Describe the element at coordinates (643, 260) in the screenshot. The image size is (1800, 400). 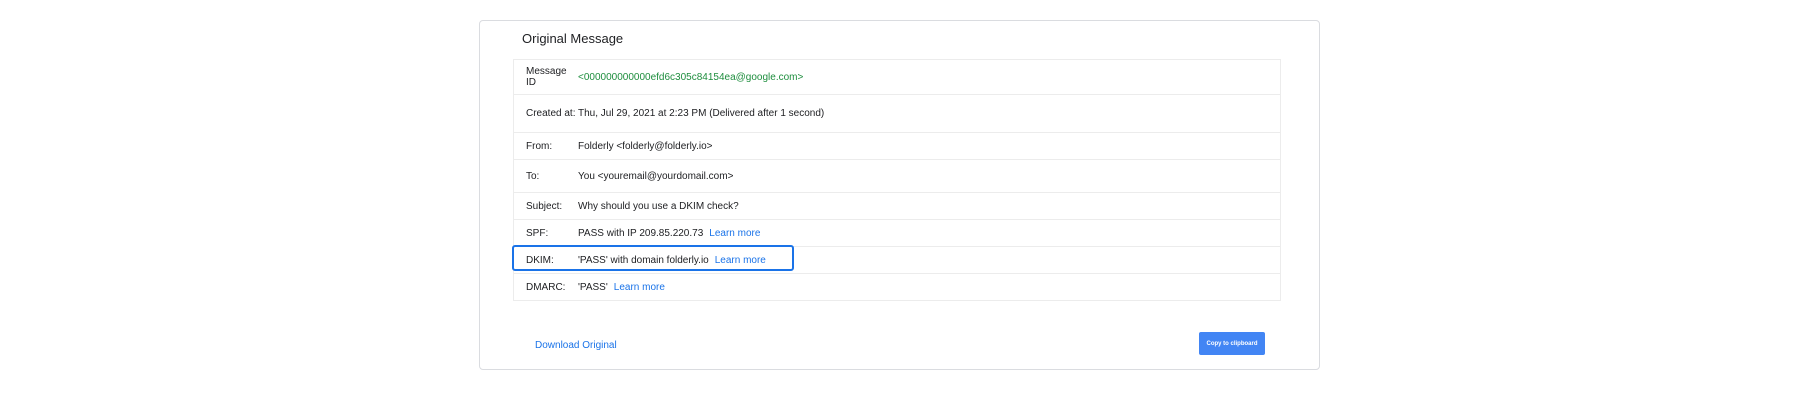
I see `dkim-result: 'PASS' with domain folderly.io` at that location.